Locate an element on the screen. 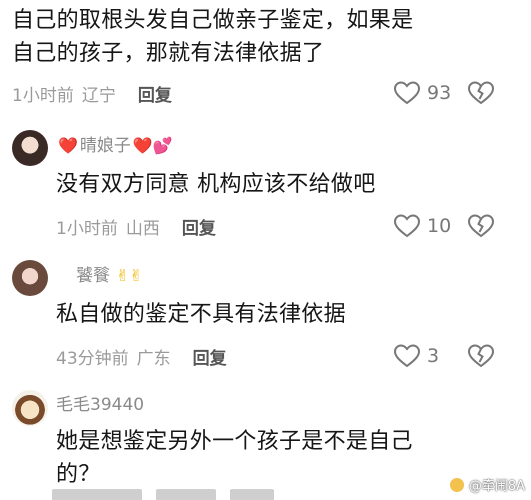  comment-username-row: 饕餮 ✌✌ is located at coordinates (265, 276).